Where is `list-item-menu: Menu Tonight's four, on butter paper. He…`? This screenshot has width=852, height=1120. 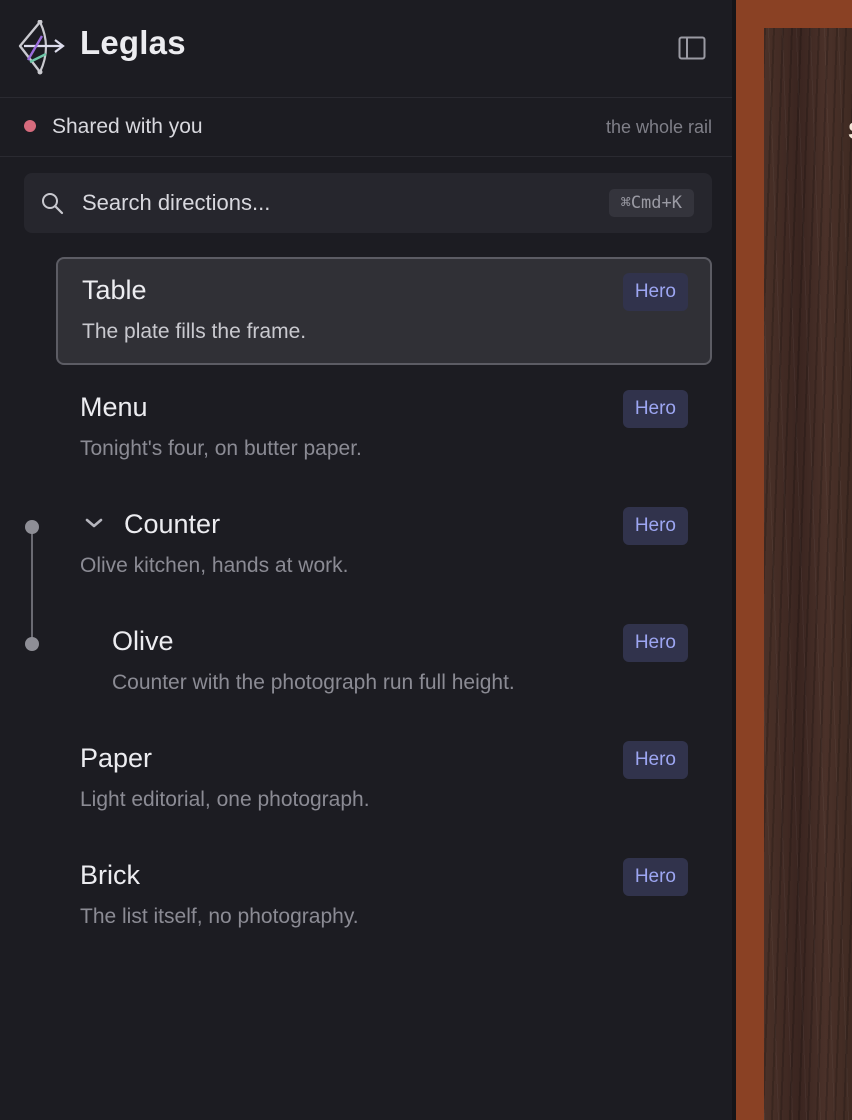 list-item-menu: Menu Tonight's four, on butter paper. He… is located at coordinates (384, 428).